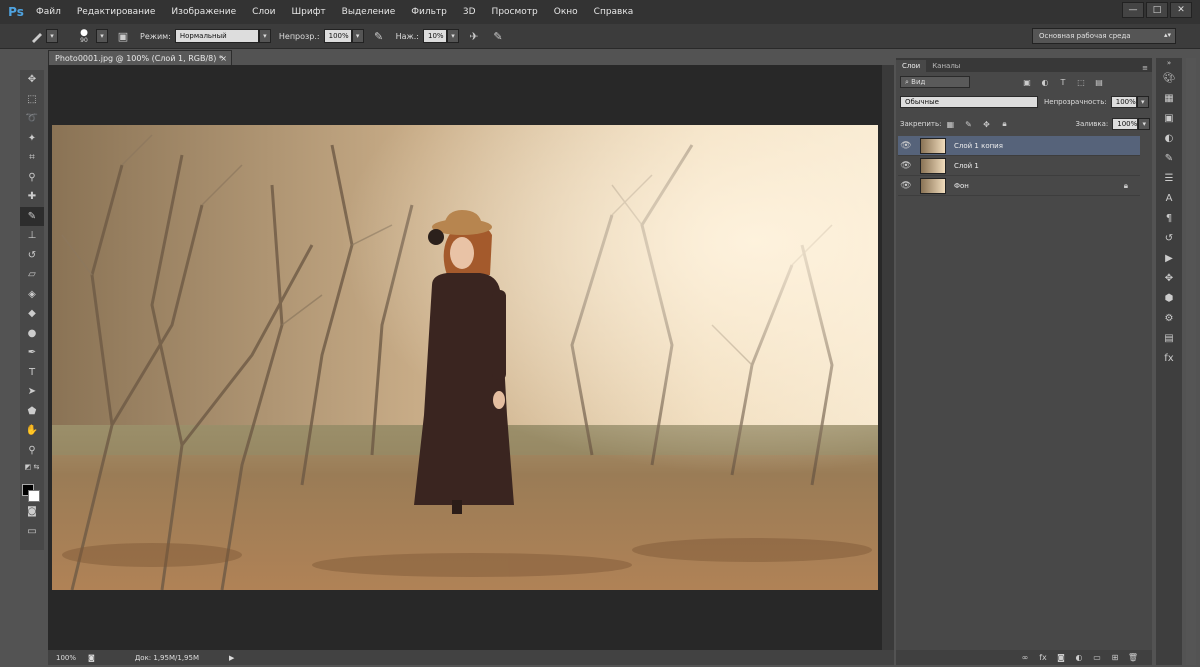 The height and width of the screenshot is (667, 1200). What do you see at coordinates (102, 36) in the screenshot?
I see `brush-size-dropdown: ▾` at bounding box center [102, 36].